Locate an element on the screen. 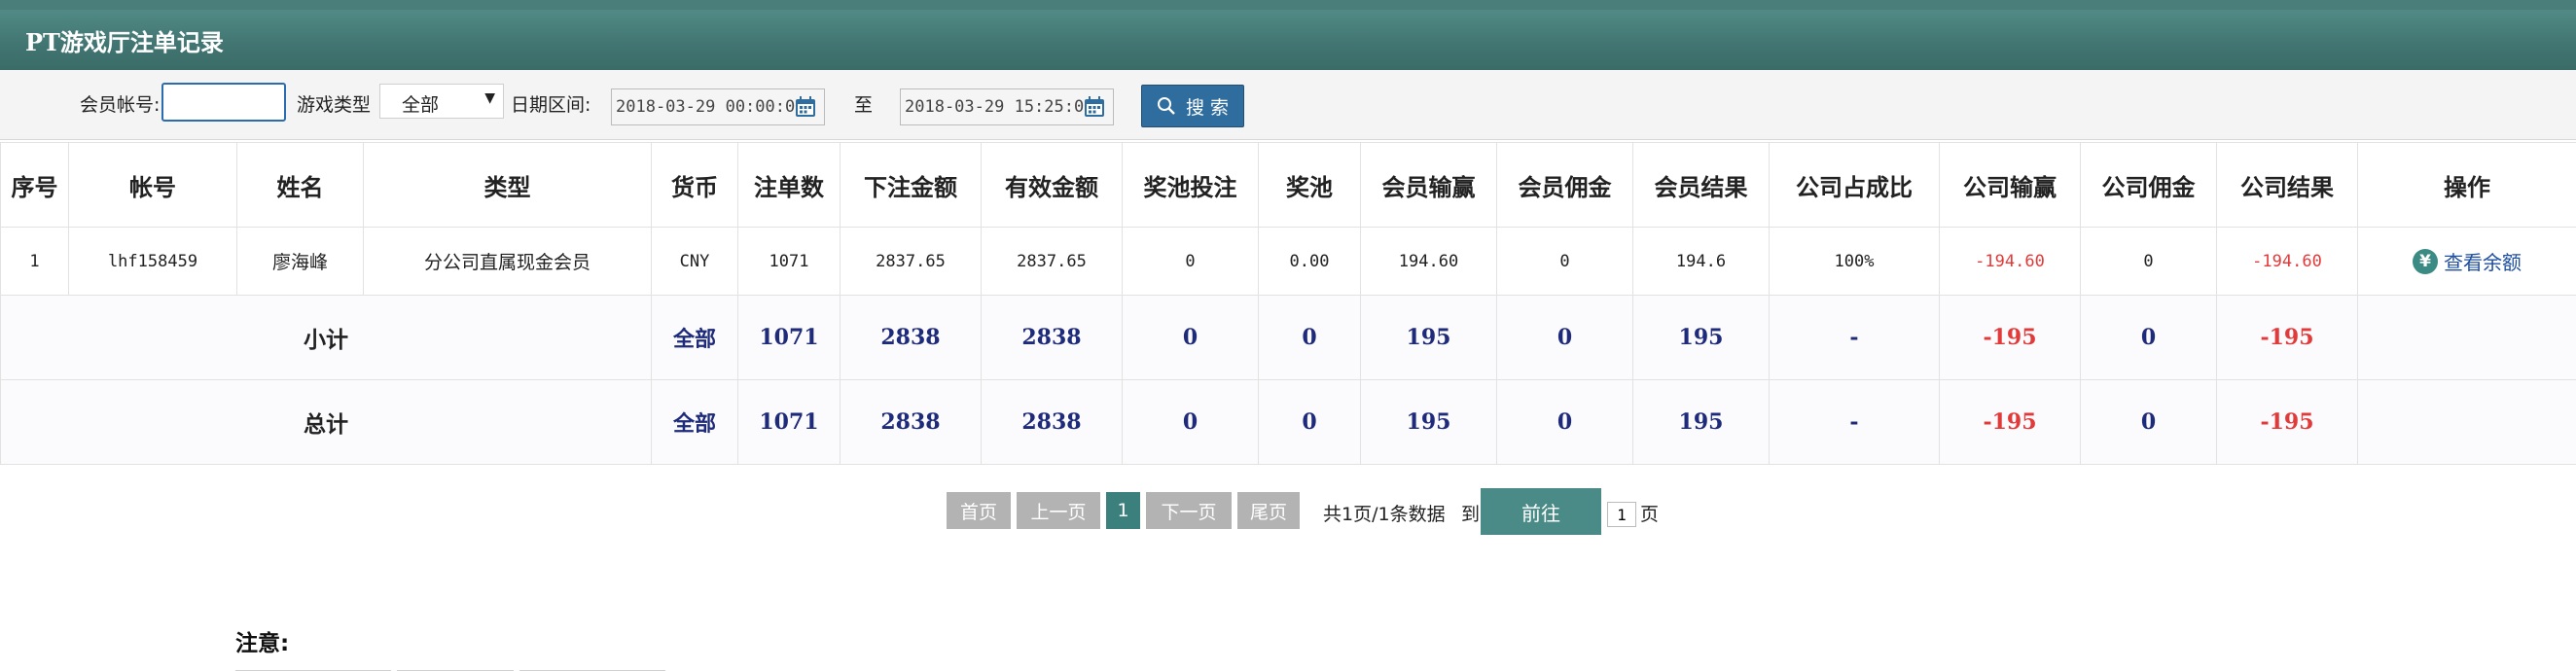 The width and height of the screenshot is (2576, 671). goto-label: 到 is located at coordinates (1471, 514).